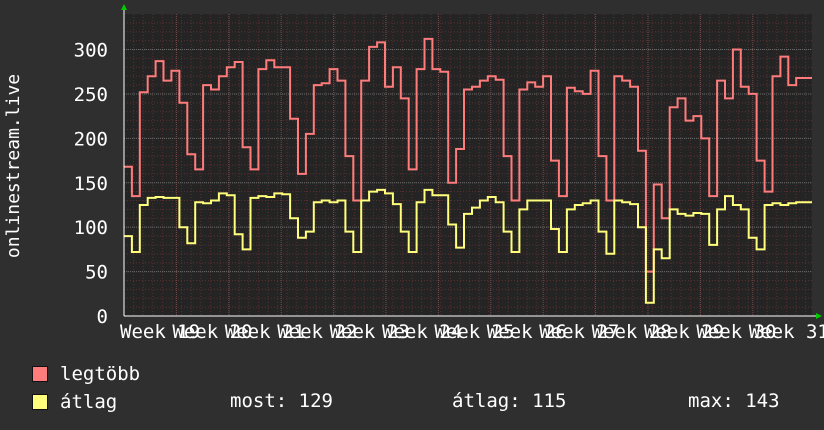 This screenshot has height=430, width=824. Describe the element at coordinates (100, 374) in the screenshot. I see `legend-label: legtöbb` at that location.